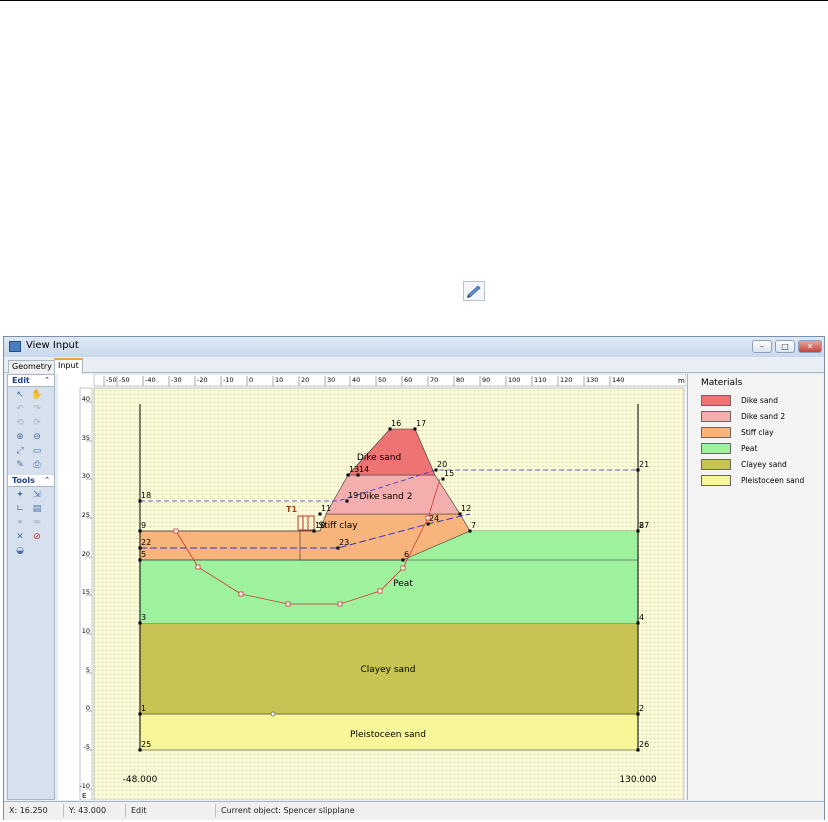 The height and width of the screenshot is (822, 828). What do you see at coordinates (326, 508) in the screenshot?
I see `geometry-point-label: 11` at bounding box center [326, 508].